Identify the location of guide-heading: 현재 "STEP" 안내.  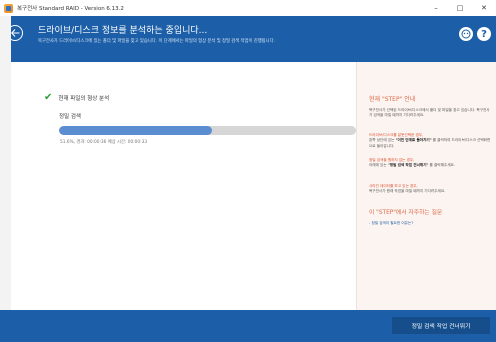
(392, 99).